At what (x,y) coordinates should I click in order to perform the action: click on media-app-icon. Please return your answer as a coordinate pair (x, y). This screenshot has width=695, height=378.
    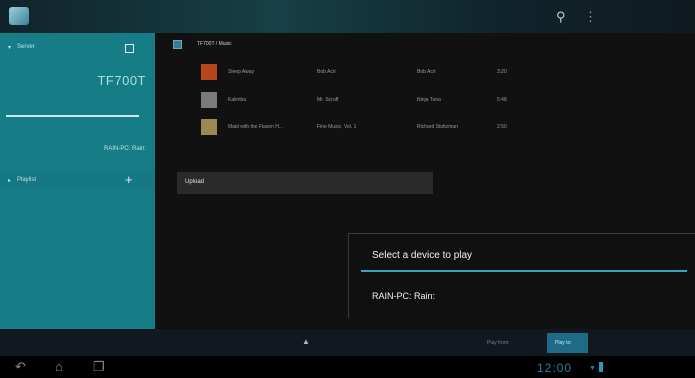
    Looking at the image, I should click on (19, 16).